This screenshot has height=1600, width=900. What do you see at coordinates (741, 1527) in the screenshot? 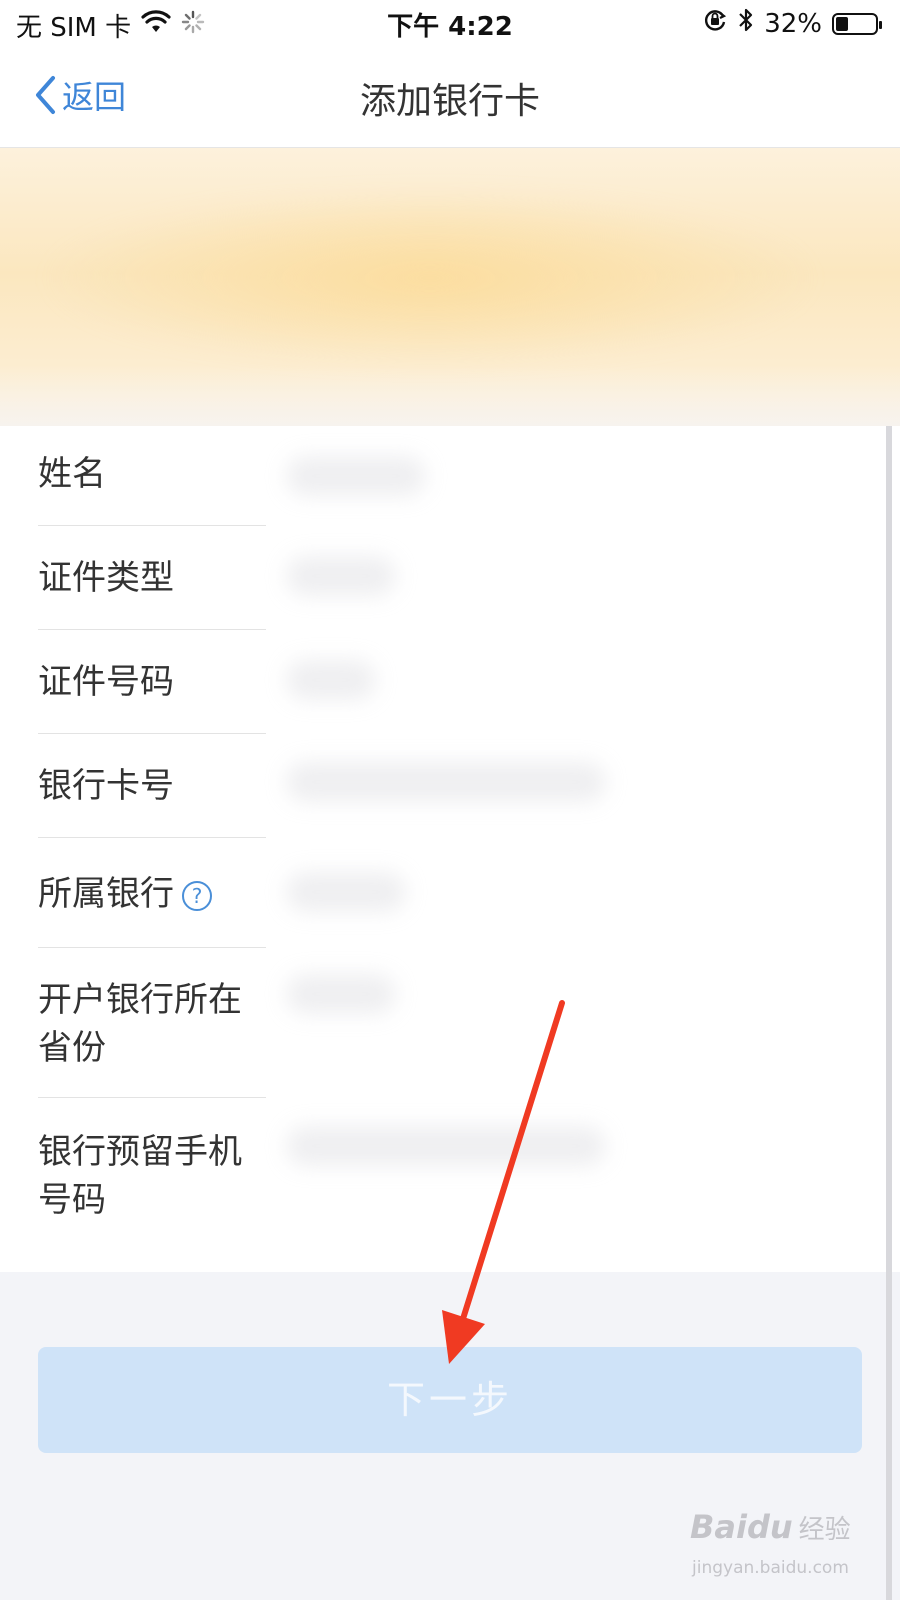
I see `watermark-brand: Baidu` at bounding box center [741, 1527].